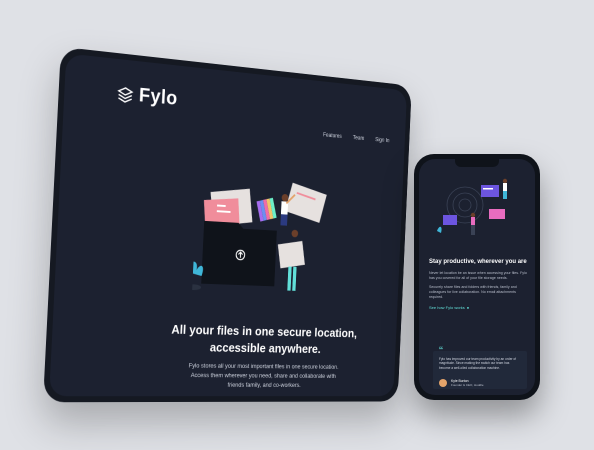 This screenshot has height=450, width=594. I want to click on hero-headline-line1: All your files in one secure location,, so click(264, 331).